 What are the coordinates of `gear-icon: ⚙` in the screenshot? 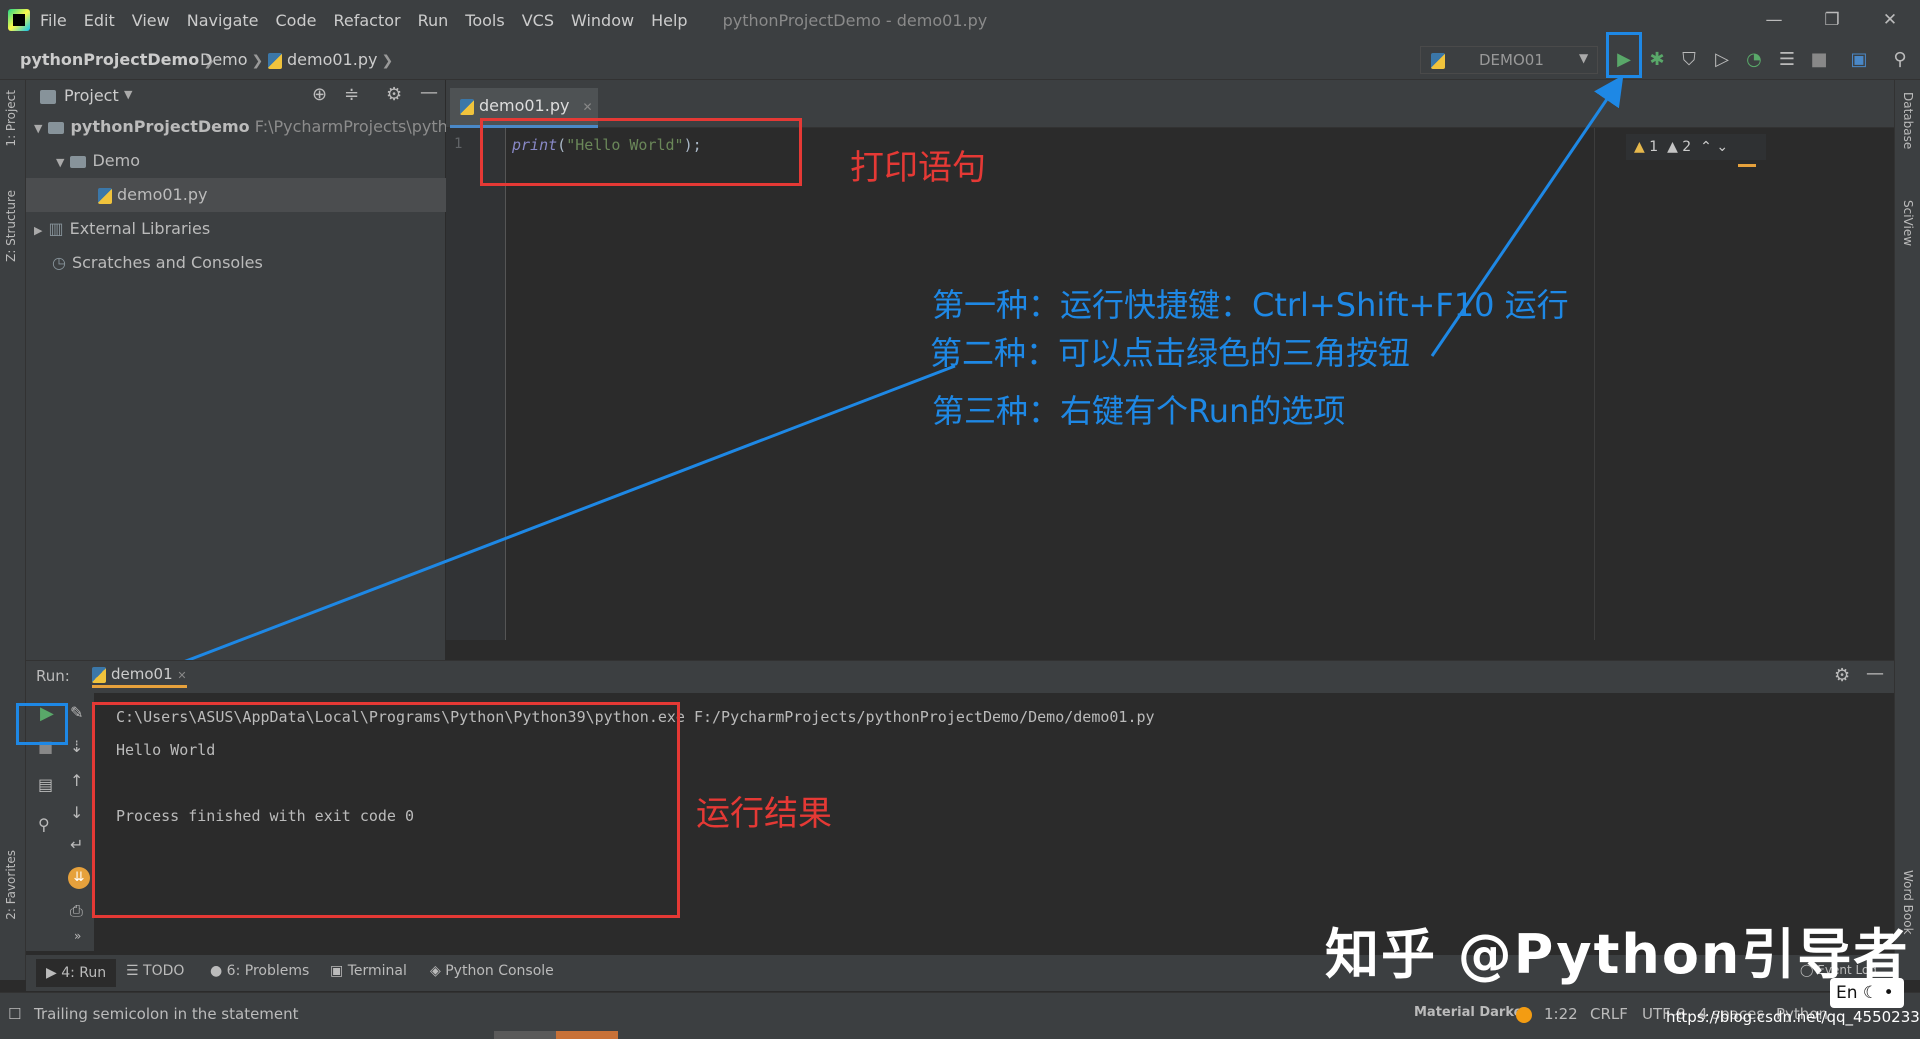 It's located at (1842, 675).